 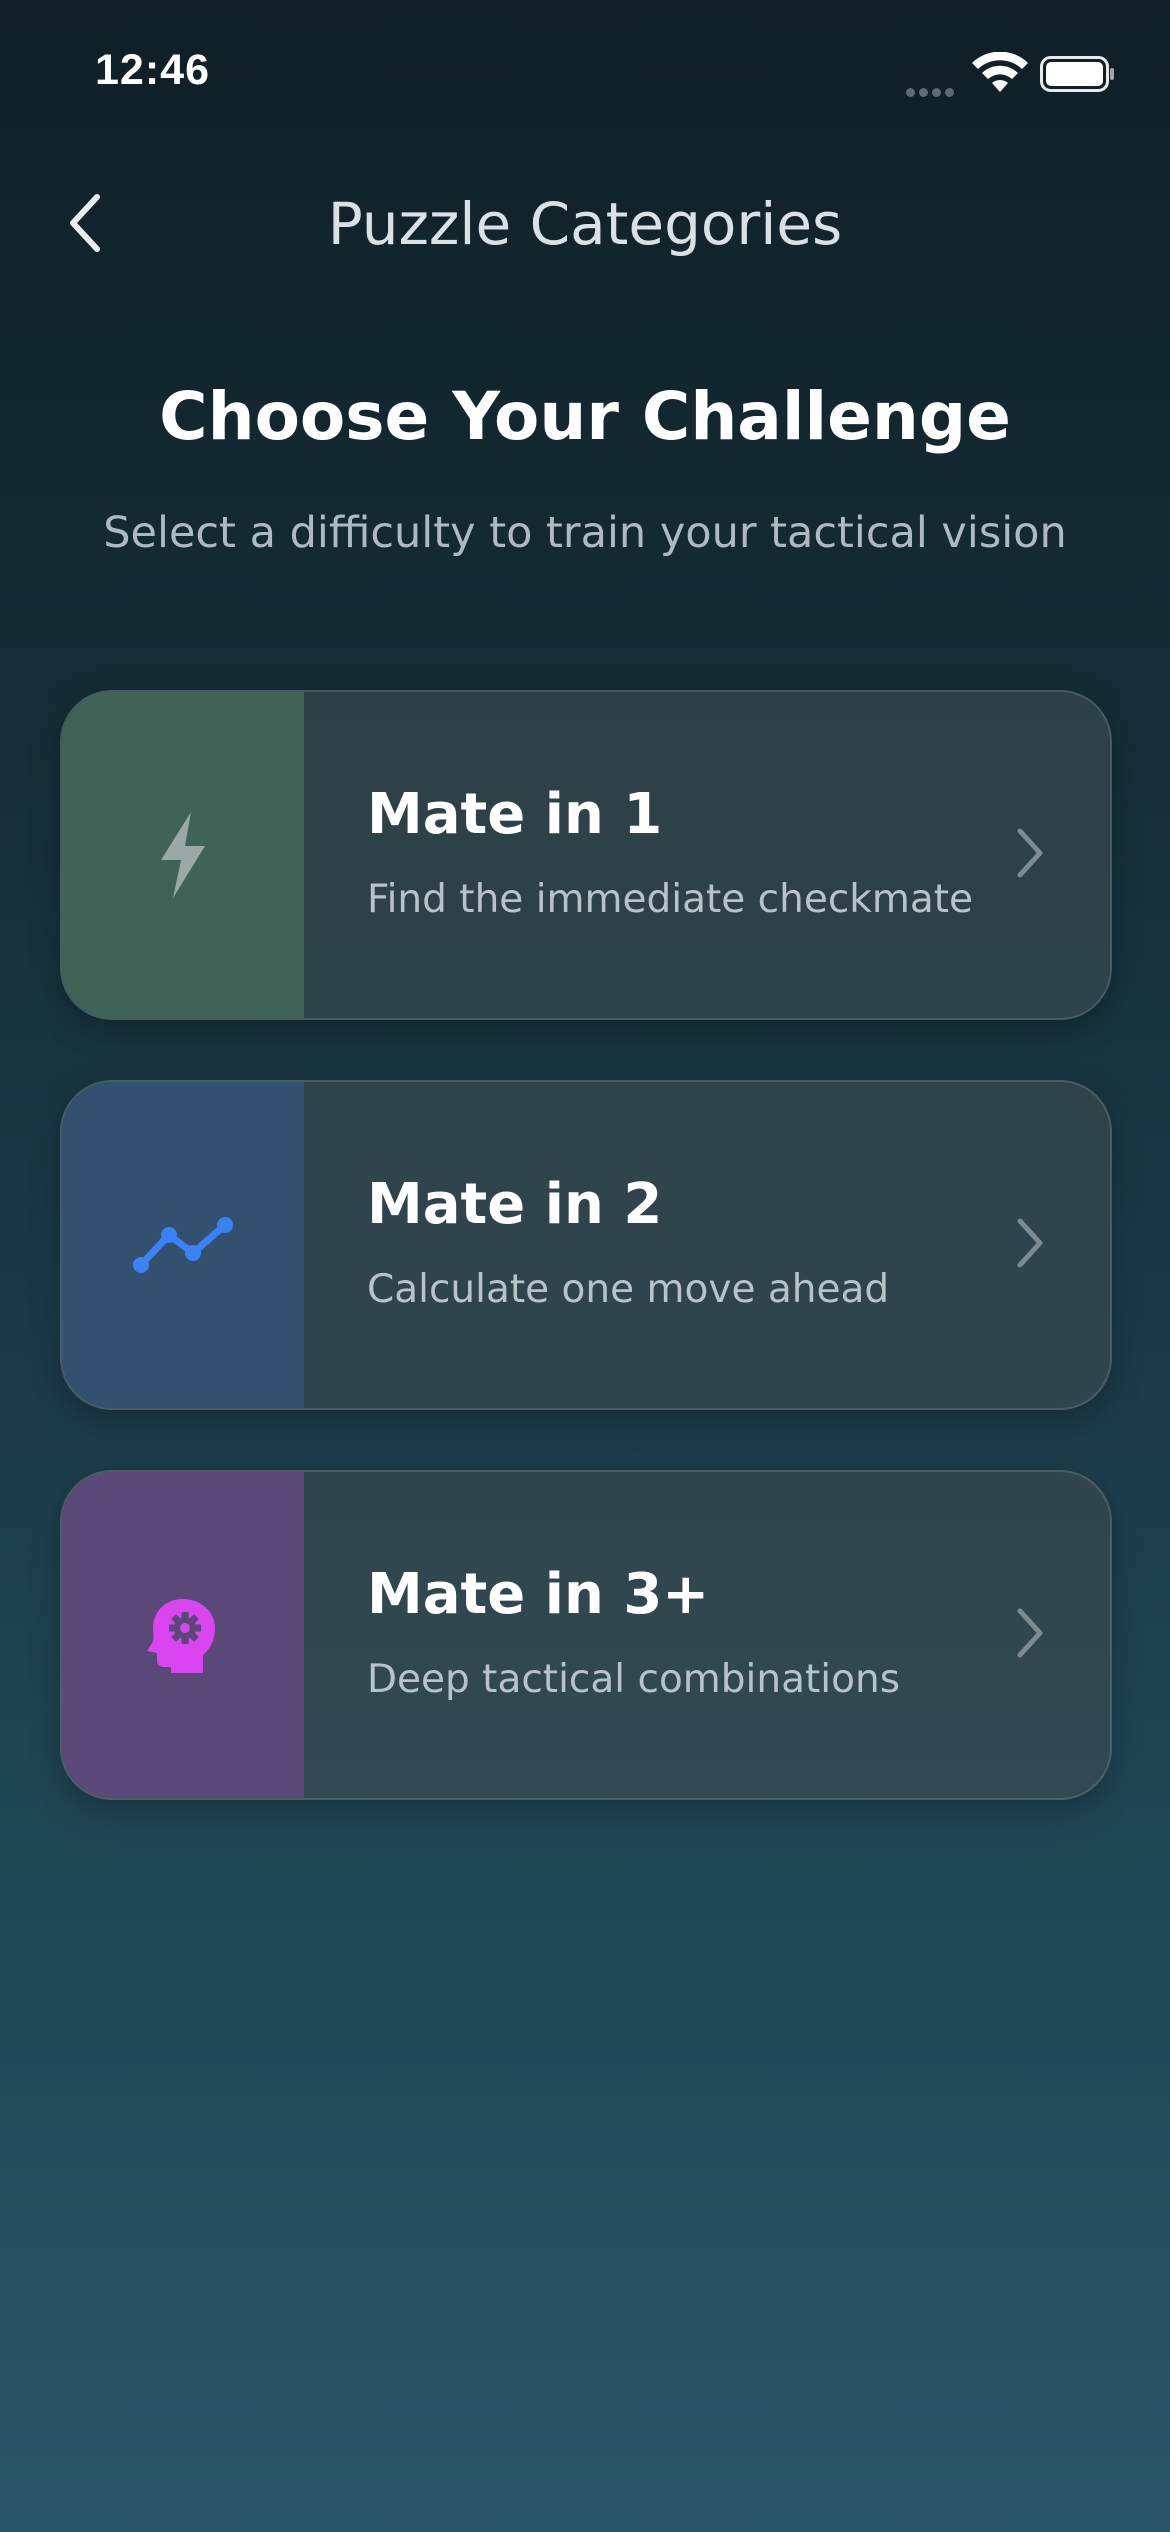 I want to click on hero-title: Choose Your Challenge, so click(x=585, y=416).